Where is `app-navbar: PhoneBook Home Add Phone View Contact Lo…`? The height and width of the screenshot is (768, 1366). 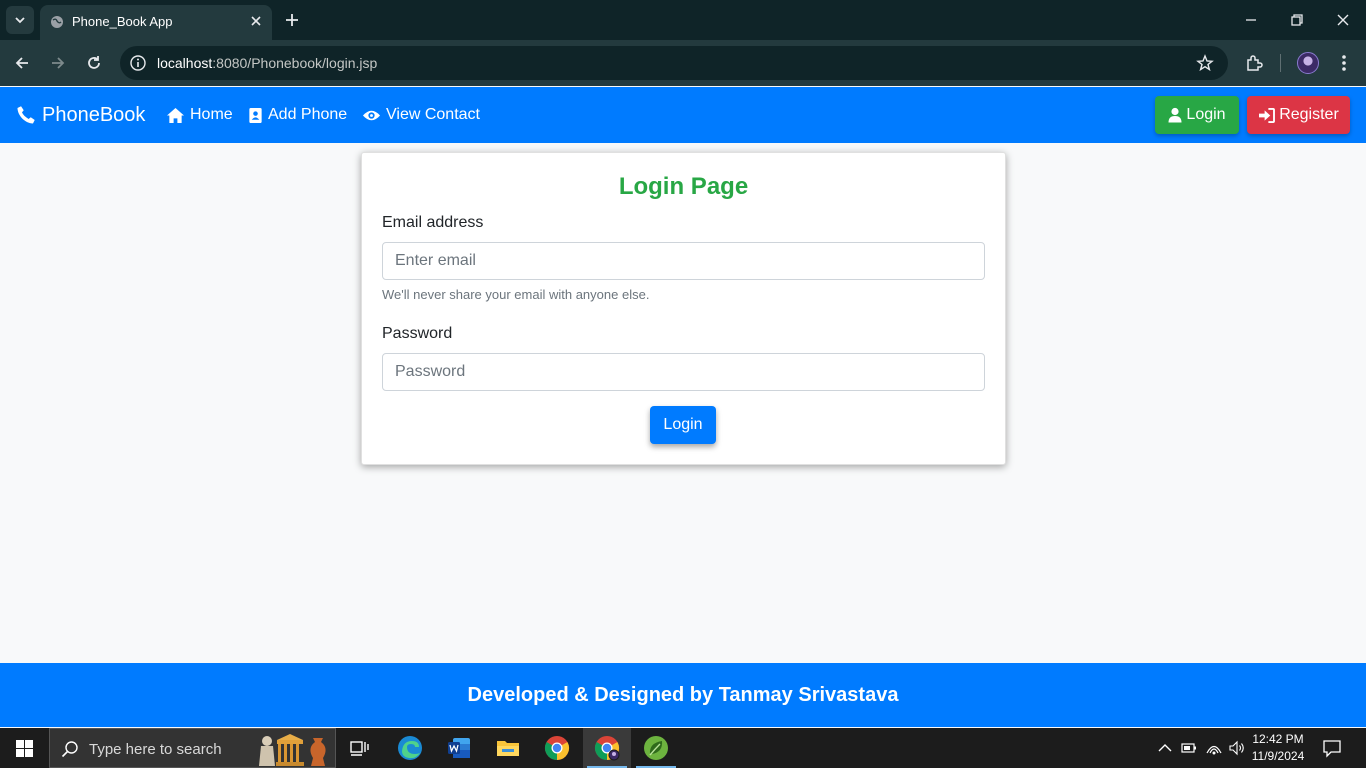
app-navbar: PhoneBook Home Add Phone View Contact Lo… is located at coordinates (683, 115).